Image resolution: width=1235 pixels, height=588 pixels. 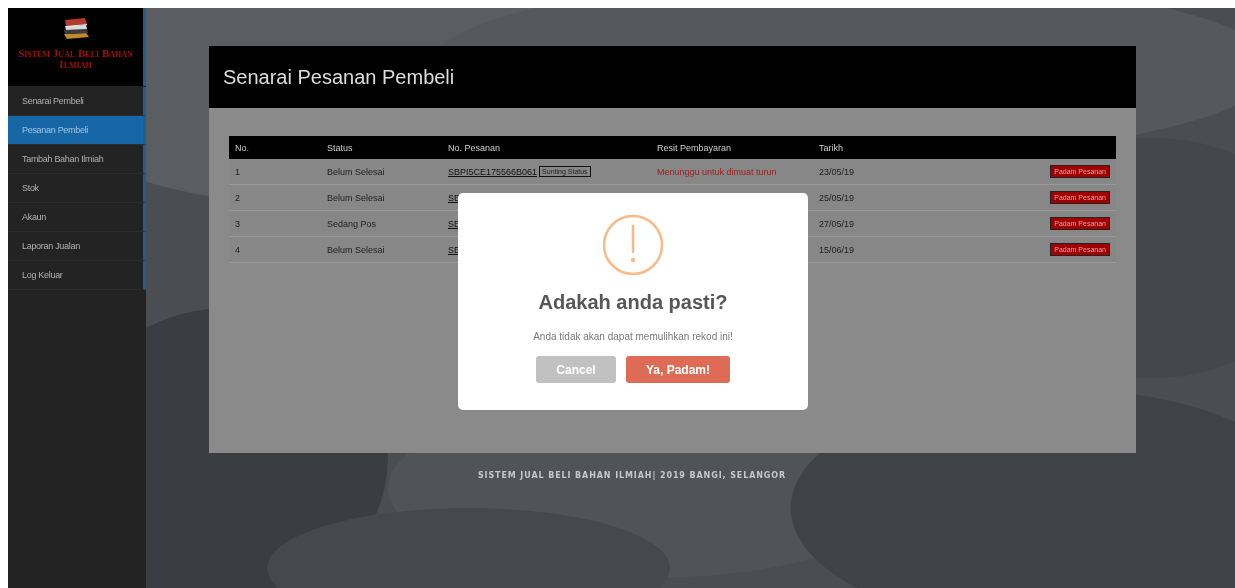 What do you see at coordinates (352, 223) in the screenshot?
I see `table-cell-text: Sedang Pos` at bounding box center [352, 223].